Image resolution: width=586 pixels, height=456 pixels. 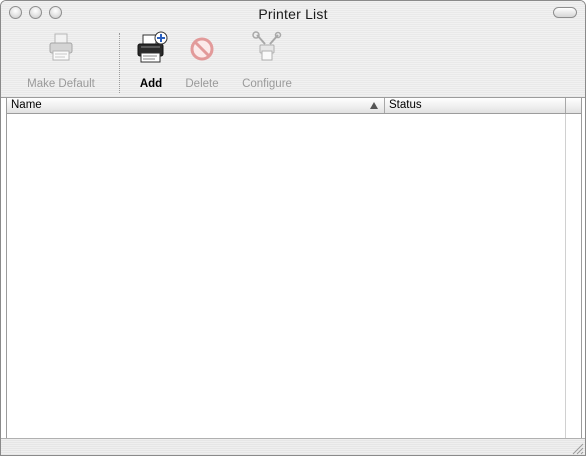 What do you see at coordinates (267, 46) in the screenshot?
I see `configure-tools-icon` at bounding box center [267, 46].